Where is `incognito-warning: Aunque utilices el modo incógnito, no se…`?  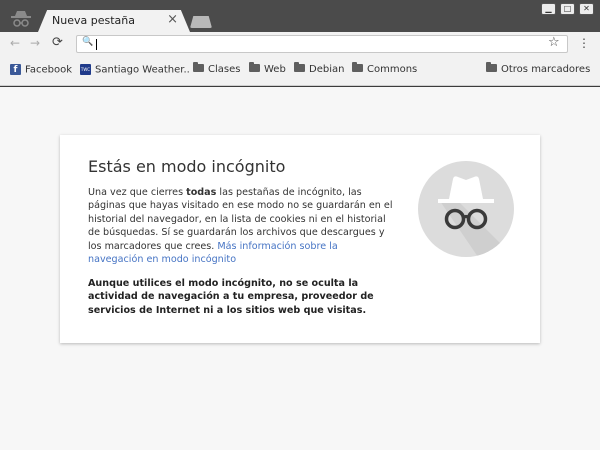
incognito-warning: Aunque utilices el modo incógnito, no se… is located at coordinates (231, 297).